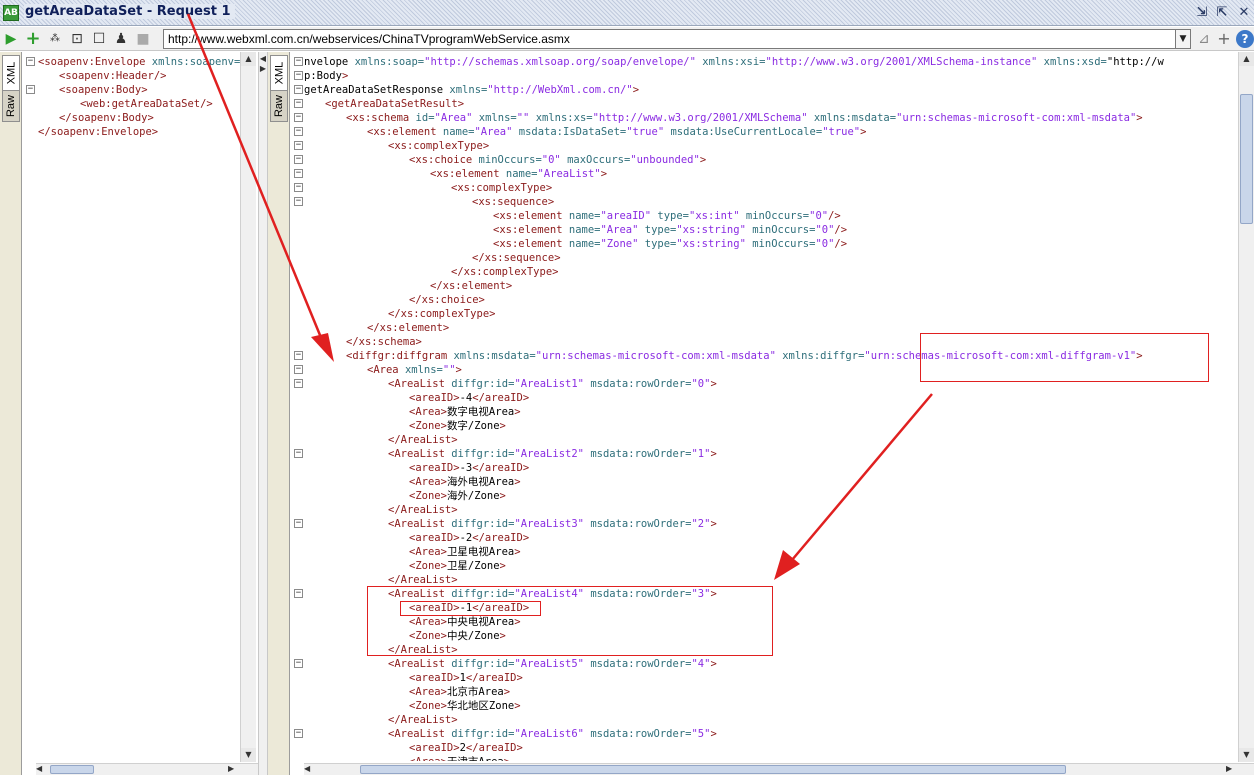 This screenshot has width=1254, height=775. I want to click on panel-splitter: ◀ ▶, so click(263, 413).